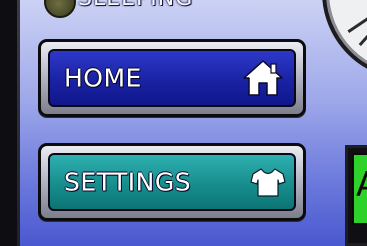 The height and width of the screenshot is (246, 367). Describe the element at coordinates (60, 9) in the screenshot. I see `status-indicator-icon` at that location.